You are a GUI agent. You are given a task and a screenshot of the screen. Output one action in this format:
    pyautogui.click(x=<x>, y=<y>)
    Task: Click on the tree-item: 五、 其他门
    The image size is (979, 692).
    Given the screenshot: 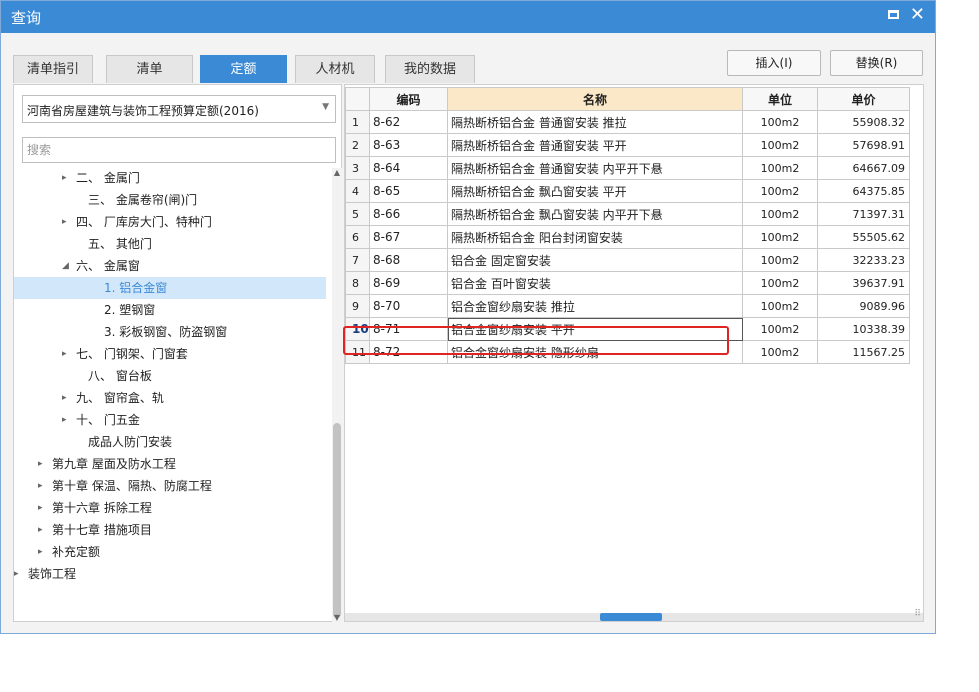 What is the action you would take?
    pyautogui.click(x=170, y=244)
    